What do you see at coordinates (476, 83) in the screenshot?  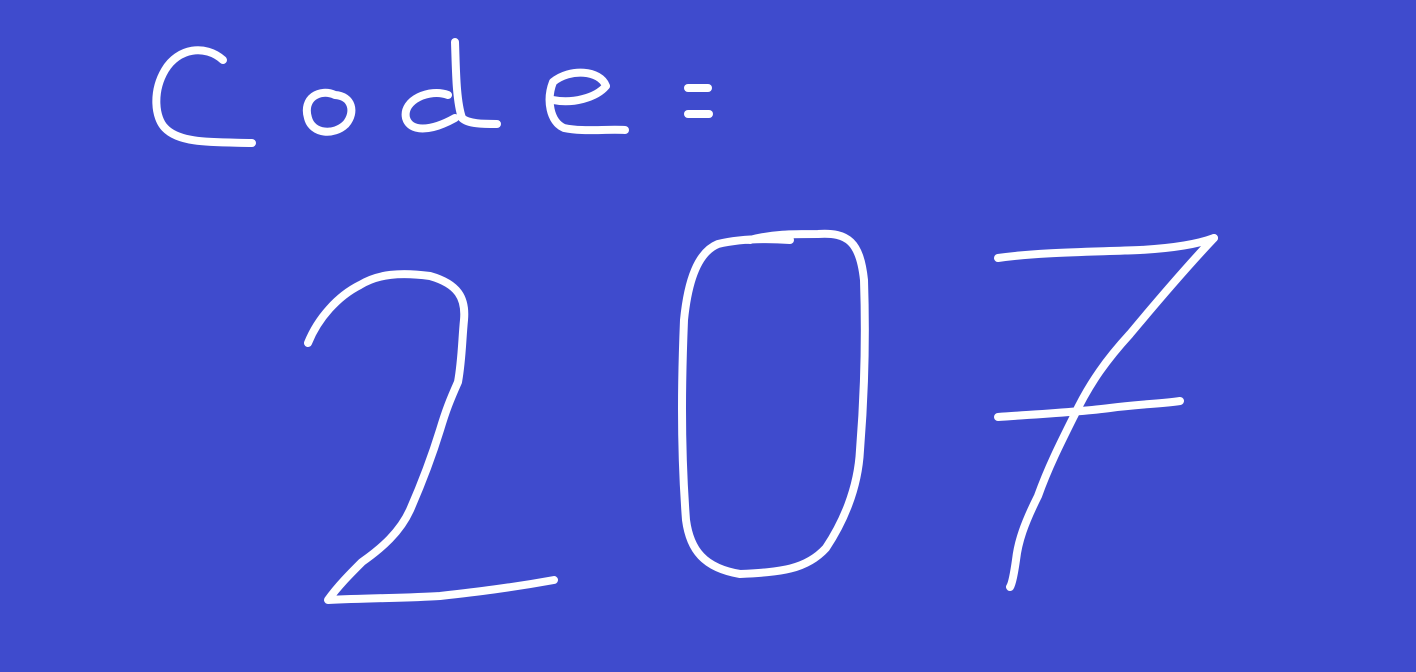 I see `letter-d-stem` at bounding box center [476, 83].